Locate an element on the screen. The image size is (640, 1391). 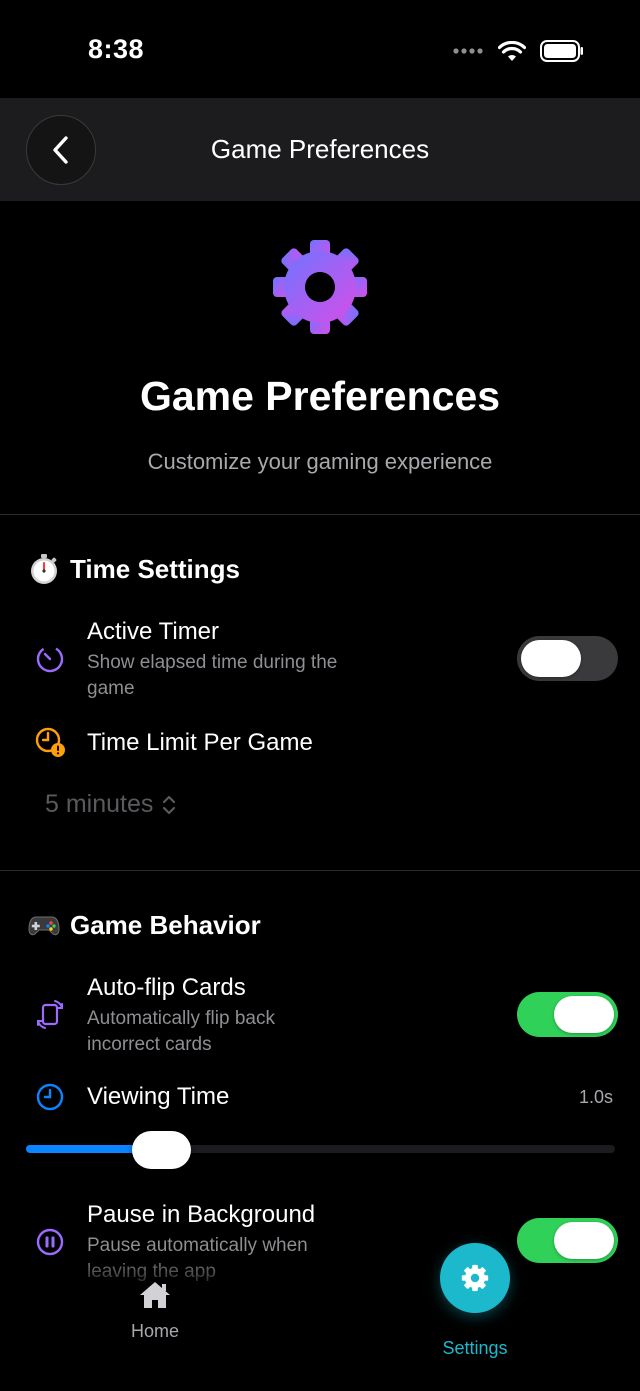
section-title-label: Time Settings is located at coordinates (155, 568).